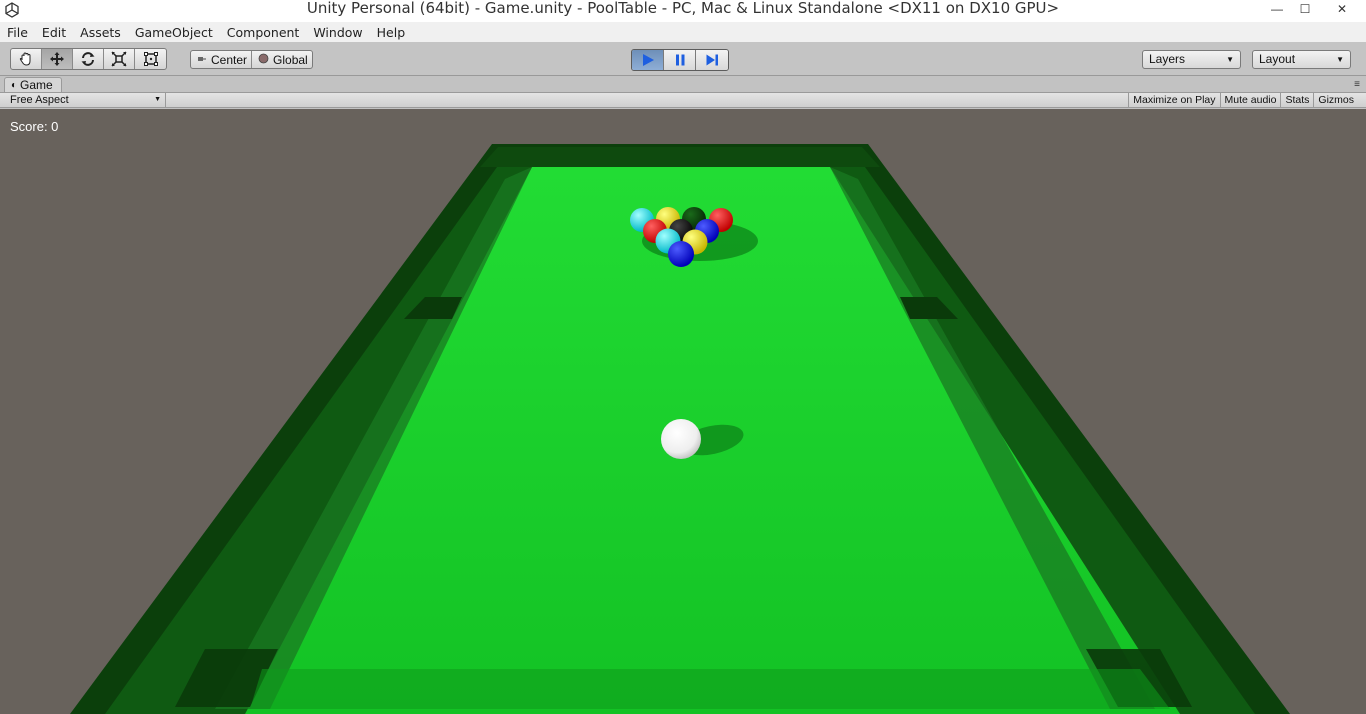 The width and height of the screenshot is (1366, 714). I want to click on layers-dropdown: Layers ▼, so click(1191, 59).